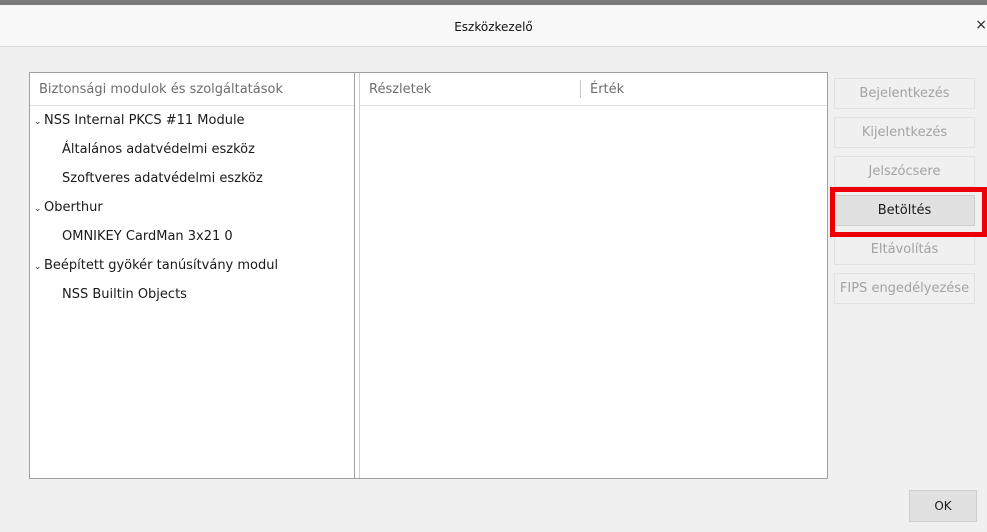  I want to click on modules-column-header: Biztonsági modulok és szolgáltatások, so click(156, 89).